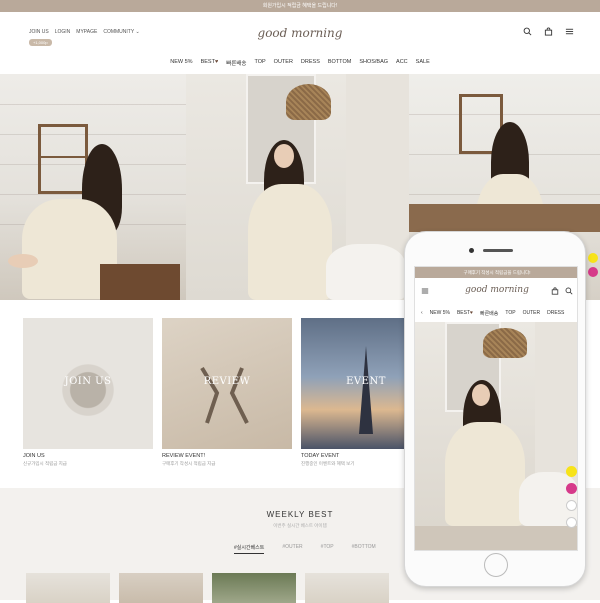  What do you see at coordinates (40, 42) in the screenshot?
I see `join-badge: +1,000p` at bounding box center [40, 42].